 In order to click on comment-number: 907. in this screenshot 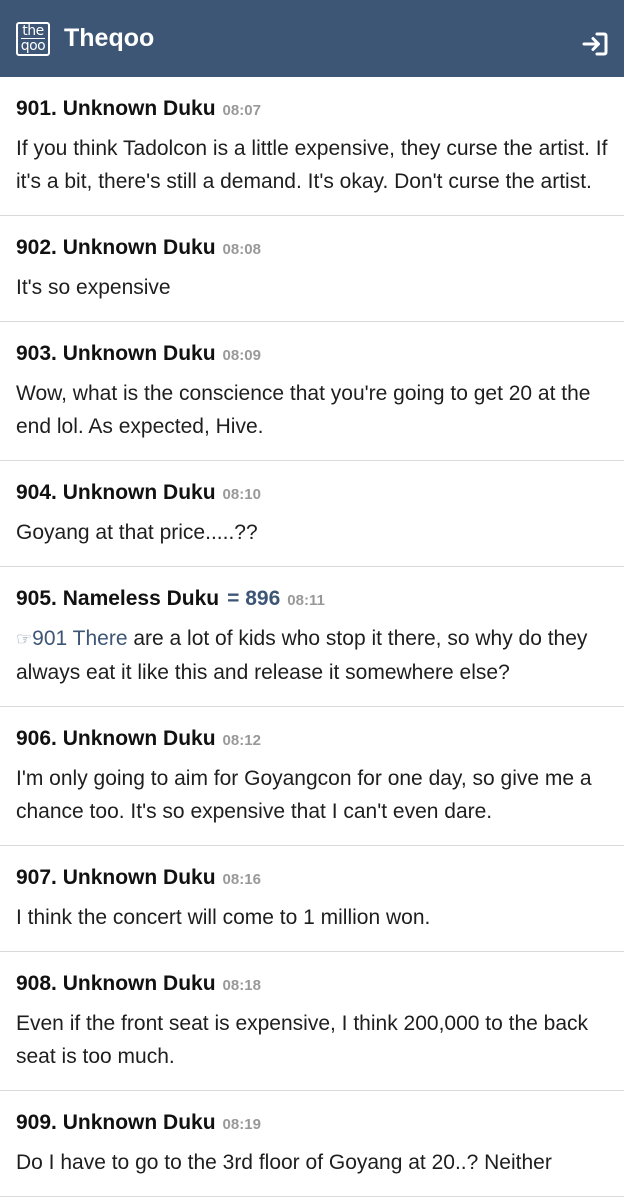, I will do `click(36, 877)`.